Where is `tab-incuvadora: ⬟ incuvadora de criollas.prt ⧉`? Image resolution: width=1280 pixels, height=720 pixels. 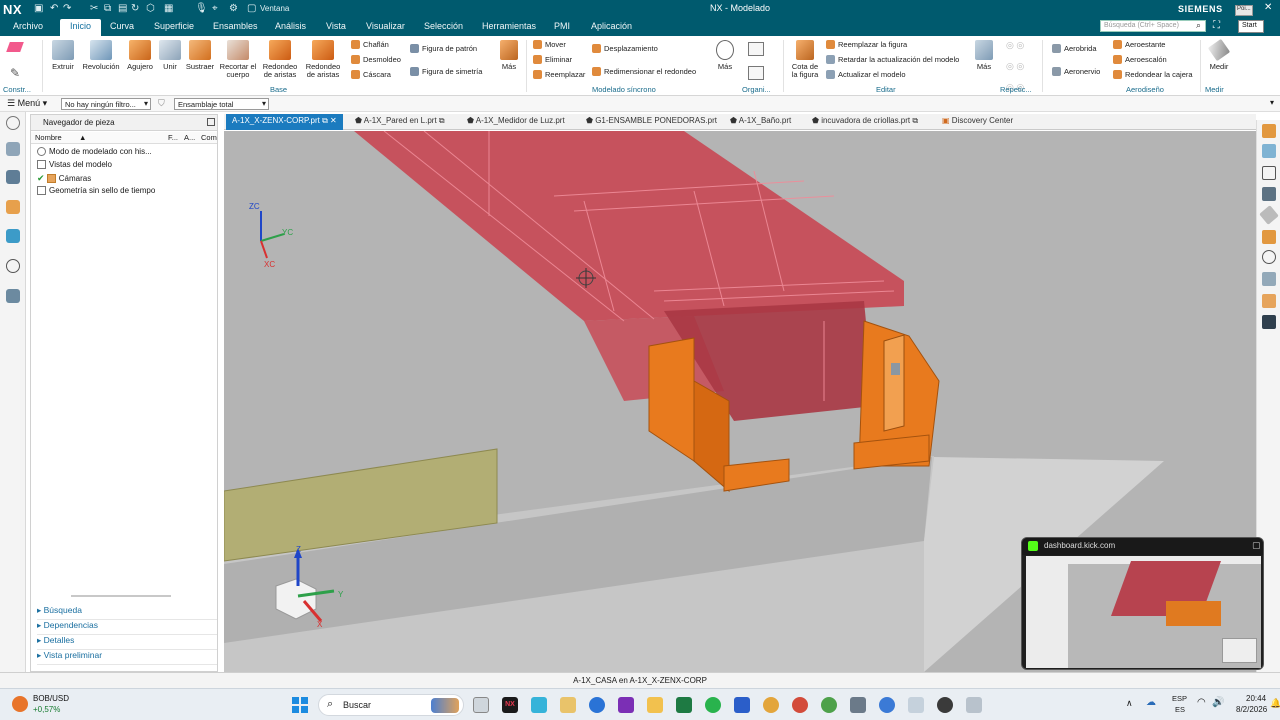
tab-incuvadora: ⬟ incuvadora de criollas.prt ⧉ is located at coordinates (865, 121).